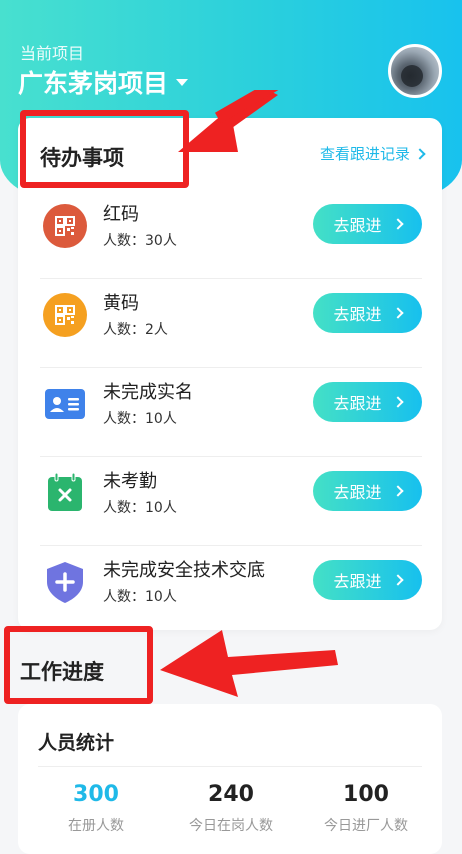 The image size is (462, 854). Describe the element at coordinates (231, 794) in the screenshot. I see `stat-value: 240` at that location.